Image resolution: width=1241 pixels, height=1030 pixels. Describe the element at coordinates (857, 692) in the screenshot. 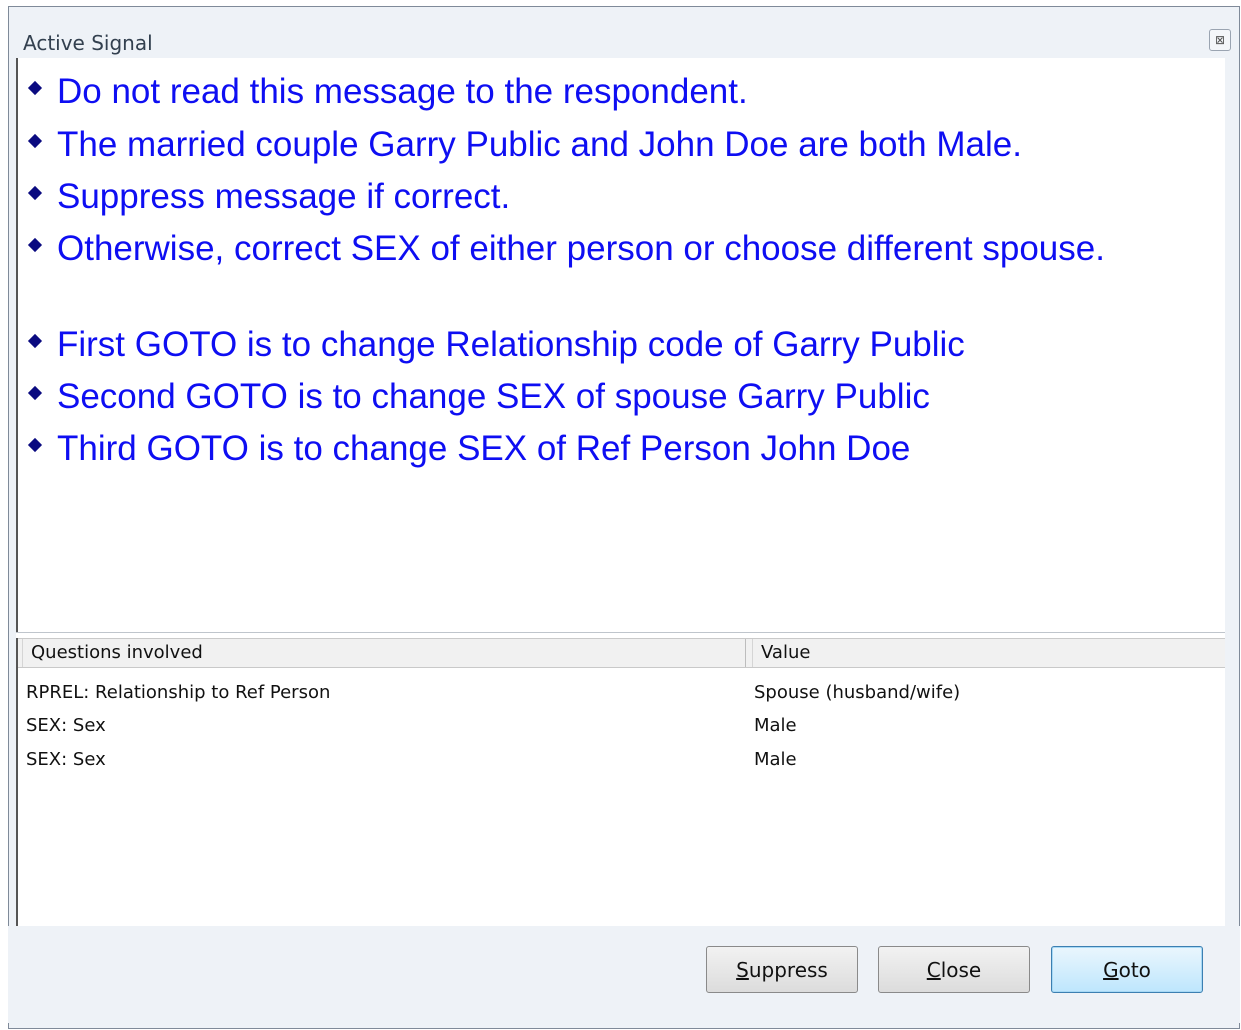

I see `value-cell: Spouse (husband/wife)` at that location.